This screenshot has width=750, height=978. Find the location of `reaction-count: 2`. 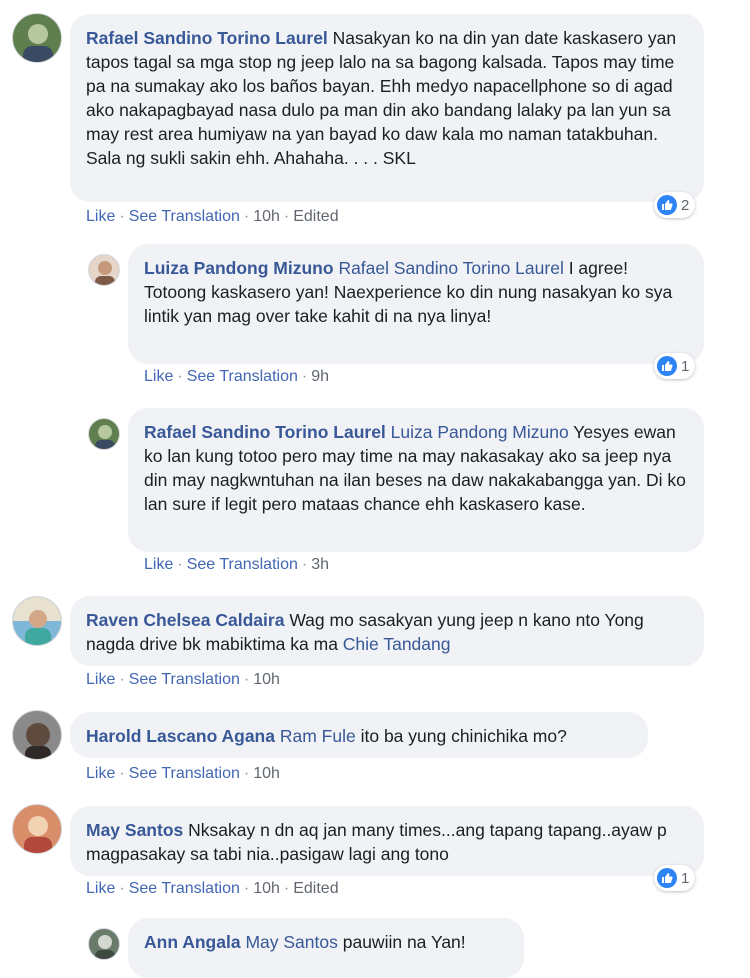

reaction-count: 2 is located at coordinates (675, 205).